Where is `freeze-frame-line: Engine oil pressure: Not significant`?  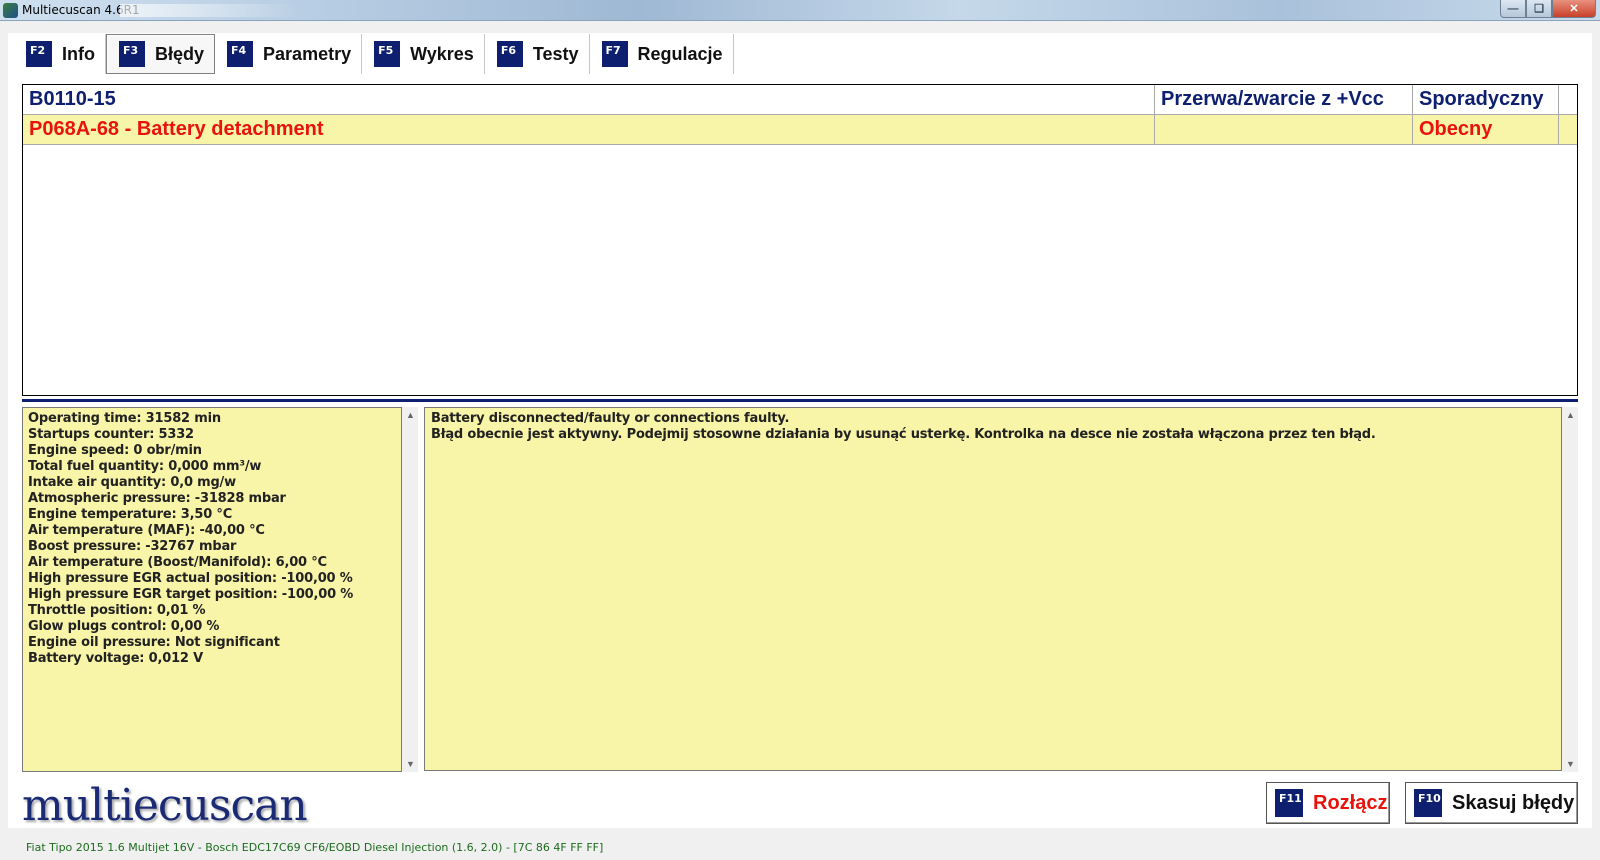 freeze-frame-line: Engine oil pressure: Not significant is located at coordinates (154, 642).